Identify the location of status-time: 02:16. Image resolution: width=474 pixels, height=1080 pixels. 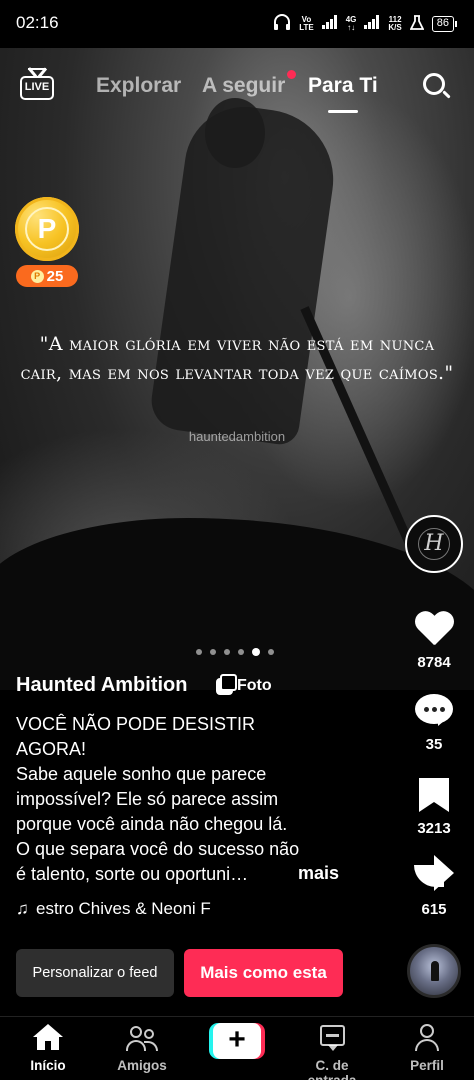
(37, 22).